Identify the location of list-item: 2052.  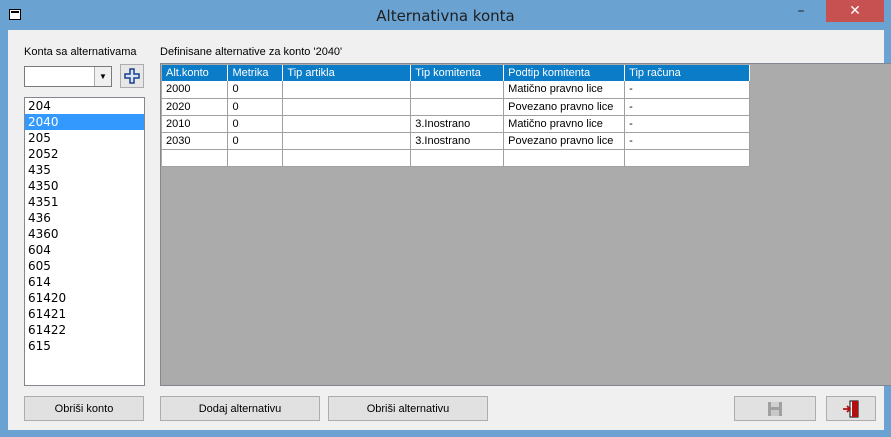
(84, 154).